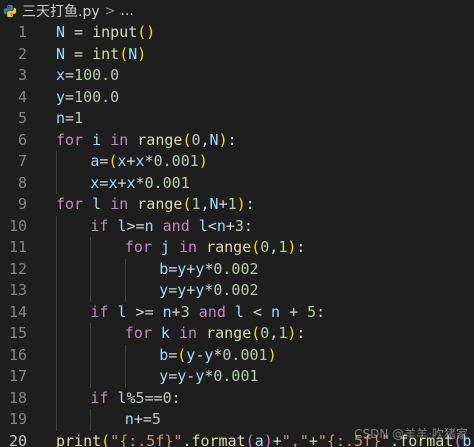 The image size is (474, 447). What do you see at coordinates (171, 227) in the screenshot?
I see `code-text: if l>=n and l<n+3:` at bounding box center [171, 227].